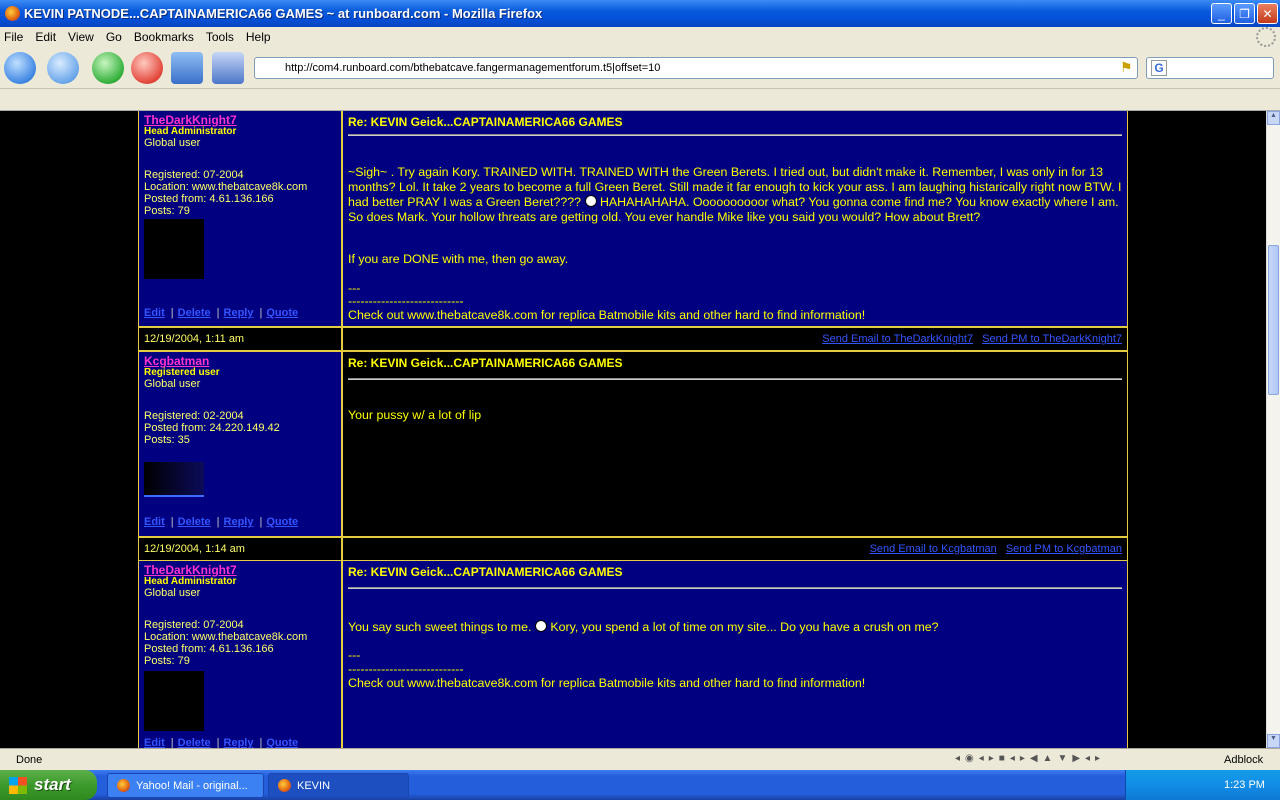 The image size is (1280, 800). What do you see at coordinates (1244, 785) in the screenshot?
I see `clock: 1:23 PM` at bounding box center [1244, 785].